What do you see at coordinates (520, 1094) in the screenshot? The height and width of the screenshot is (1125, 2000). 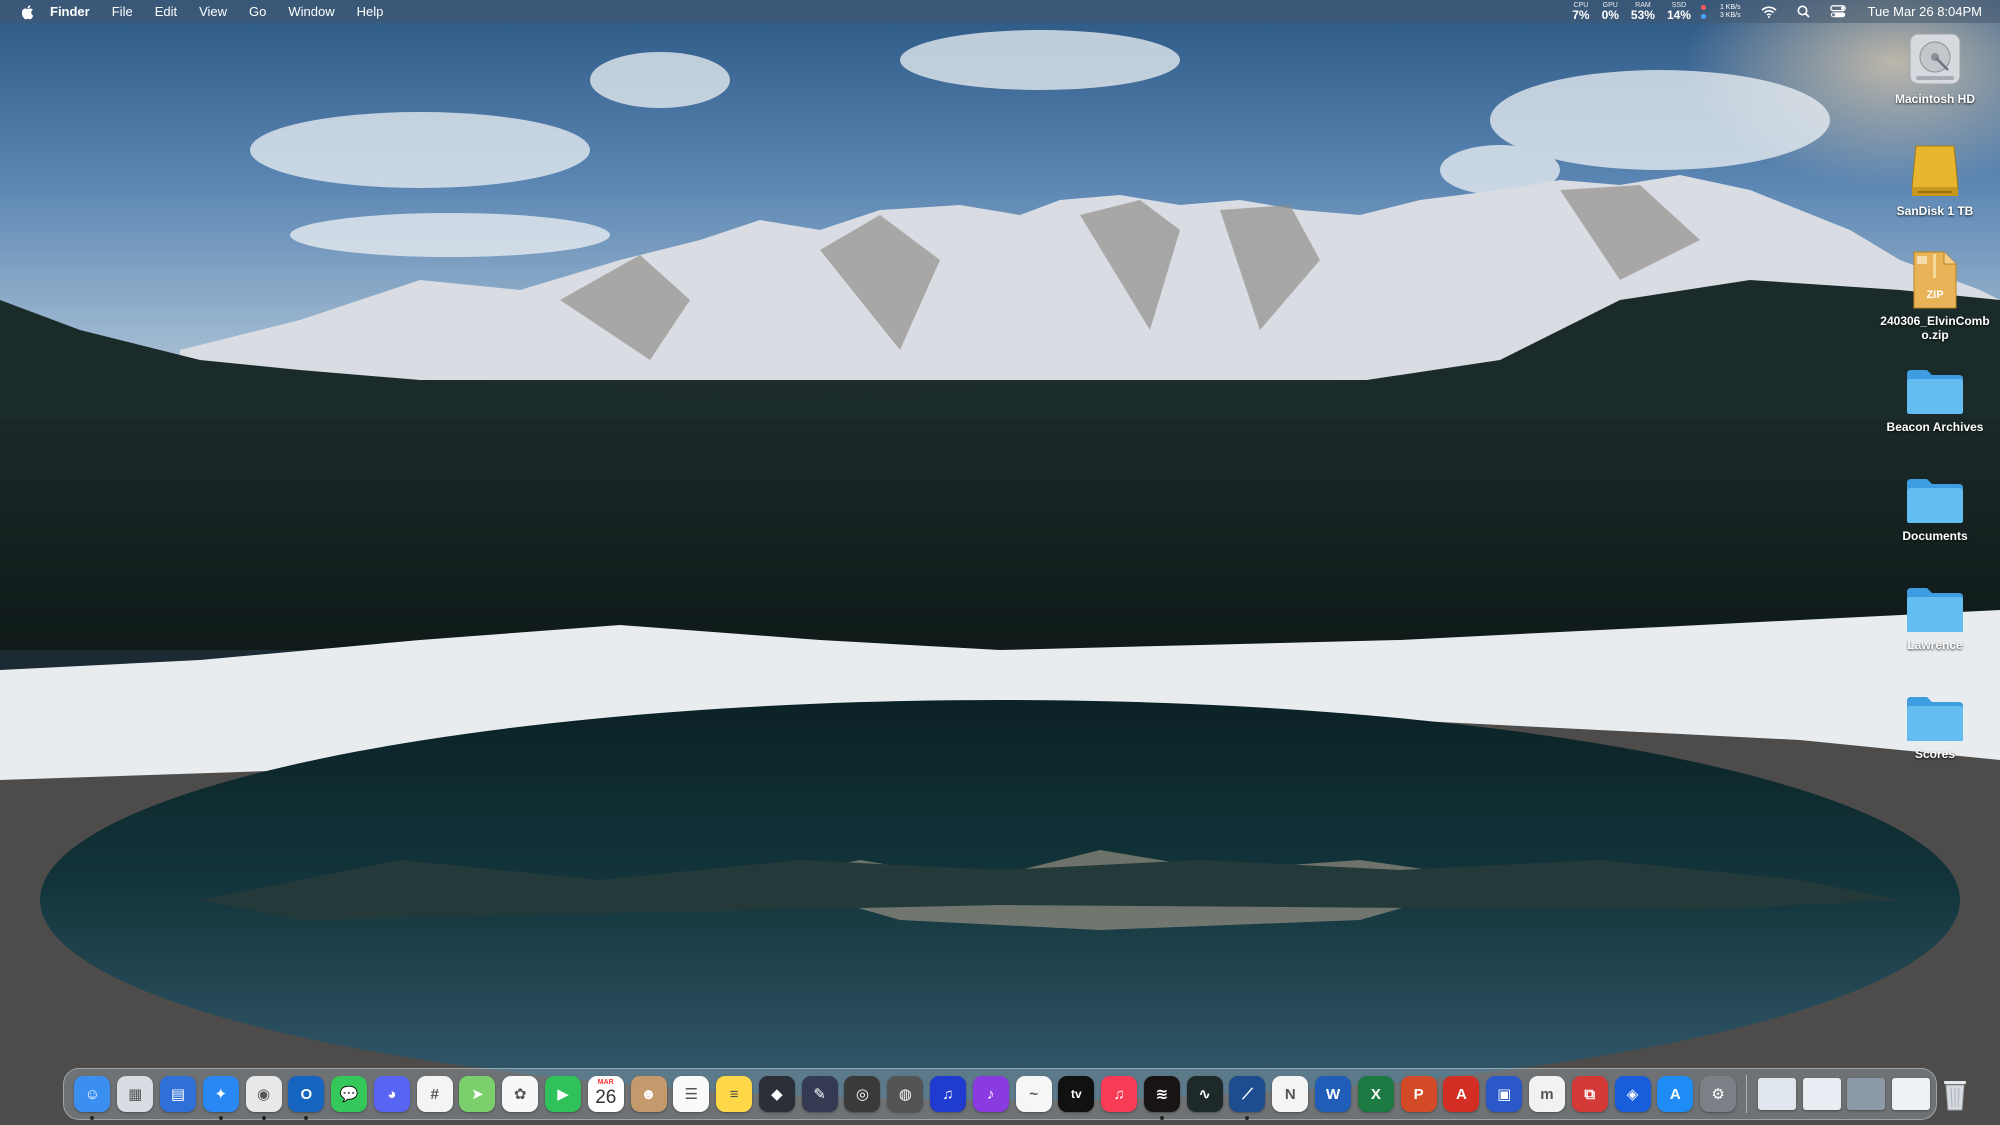 I see `dock-app-photos-icon: ✿` at bounding box center [520, 1094].